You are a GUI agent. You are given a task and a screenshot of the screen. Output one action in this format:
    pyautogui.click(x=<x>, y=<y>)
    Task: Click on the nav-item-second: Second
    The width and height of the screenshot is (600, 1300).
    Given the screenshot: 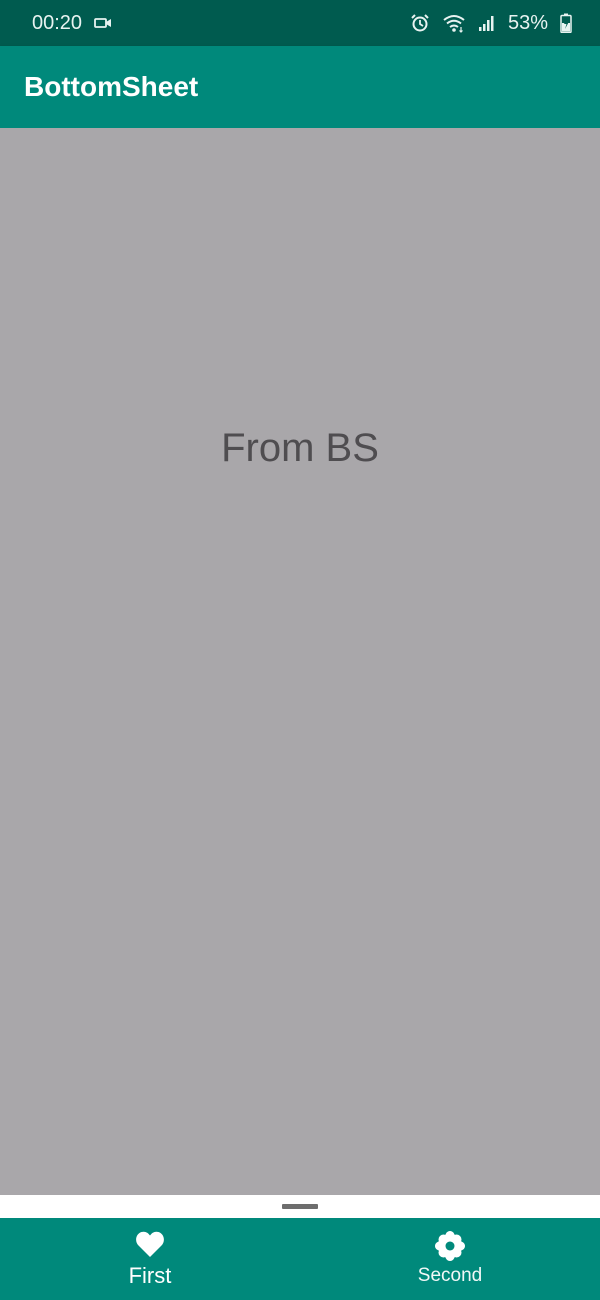 What is the action you would take?
    pyautogui.click(x=450, y=1259)
    